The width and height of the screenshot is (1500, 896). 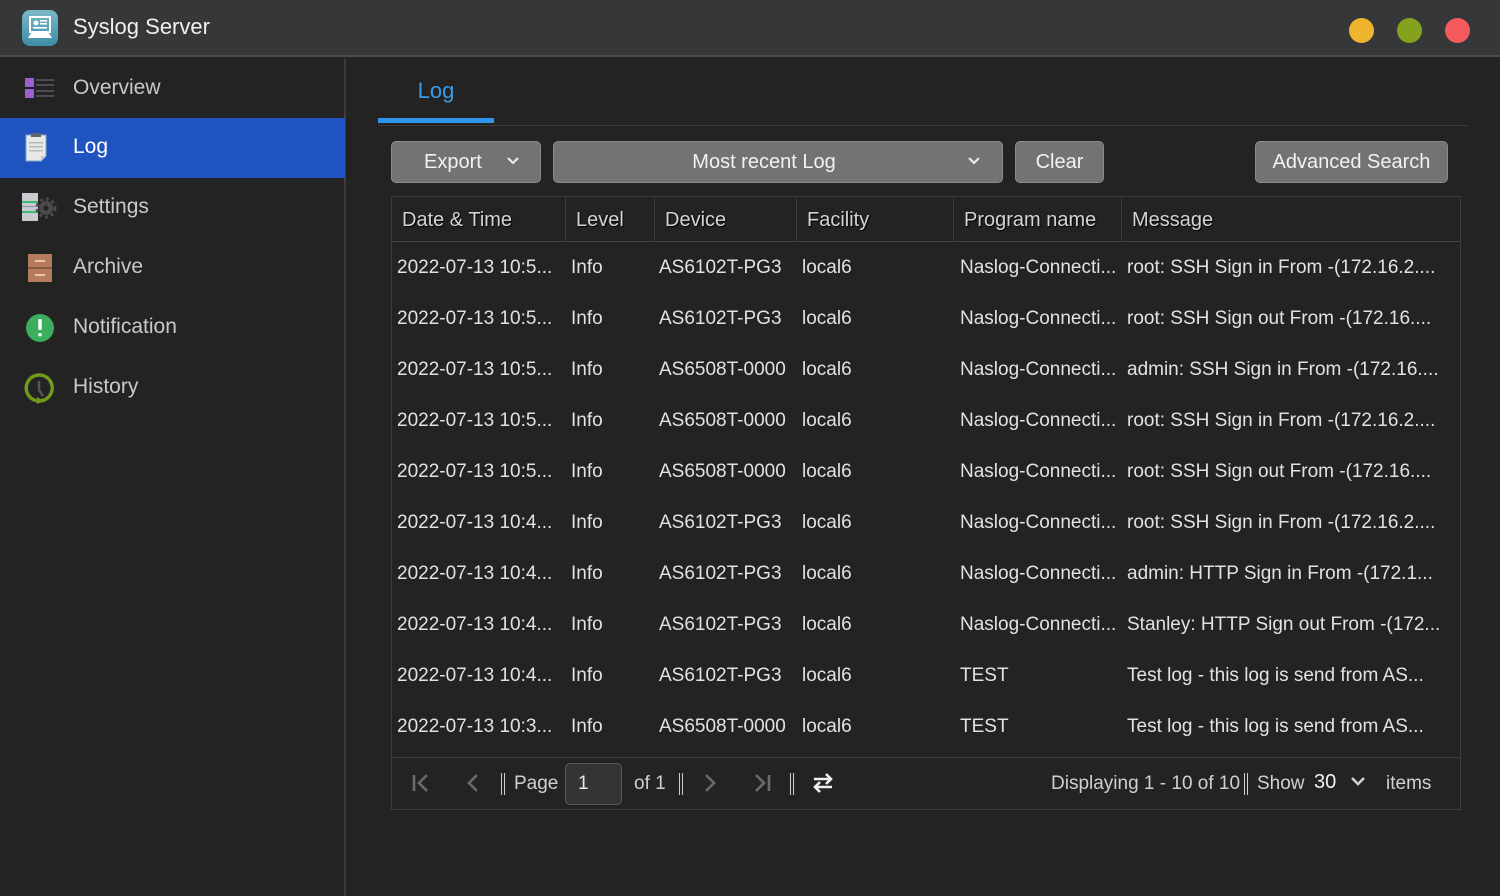 I want to click on export-label: Export, so click(x=453, y=162).